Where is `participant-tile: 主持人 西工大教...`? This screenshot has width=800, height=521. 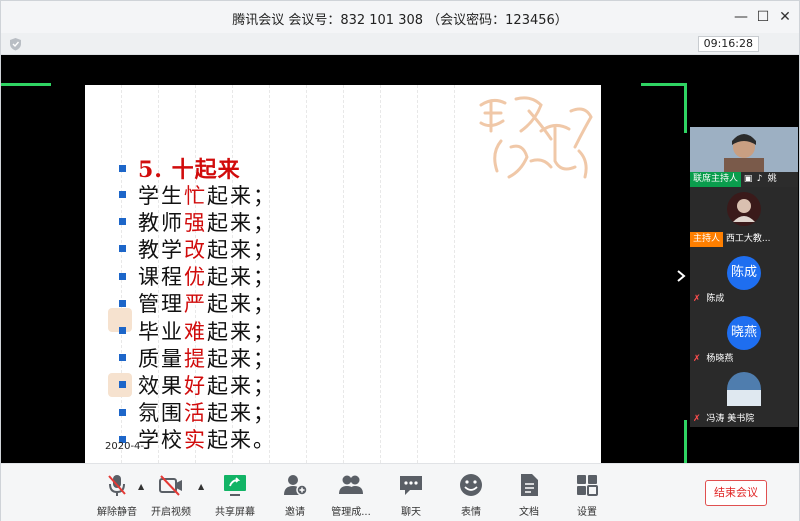 participant-tile: 主持人 西工大教... is located at coordinates (744, 217).